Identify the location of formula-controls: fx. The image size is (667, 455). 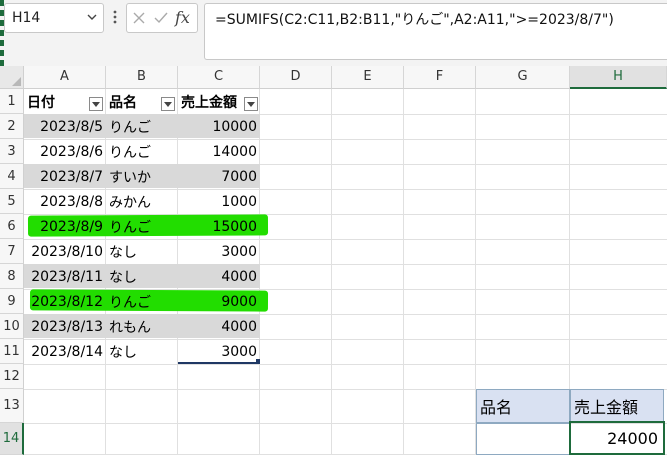
(162, 18).